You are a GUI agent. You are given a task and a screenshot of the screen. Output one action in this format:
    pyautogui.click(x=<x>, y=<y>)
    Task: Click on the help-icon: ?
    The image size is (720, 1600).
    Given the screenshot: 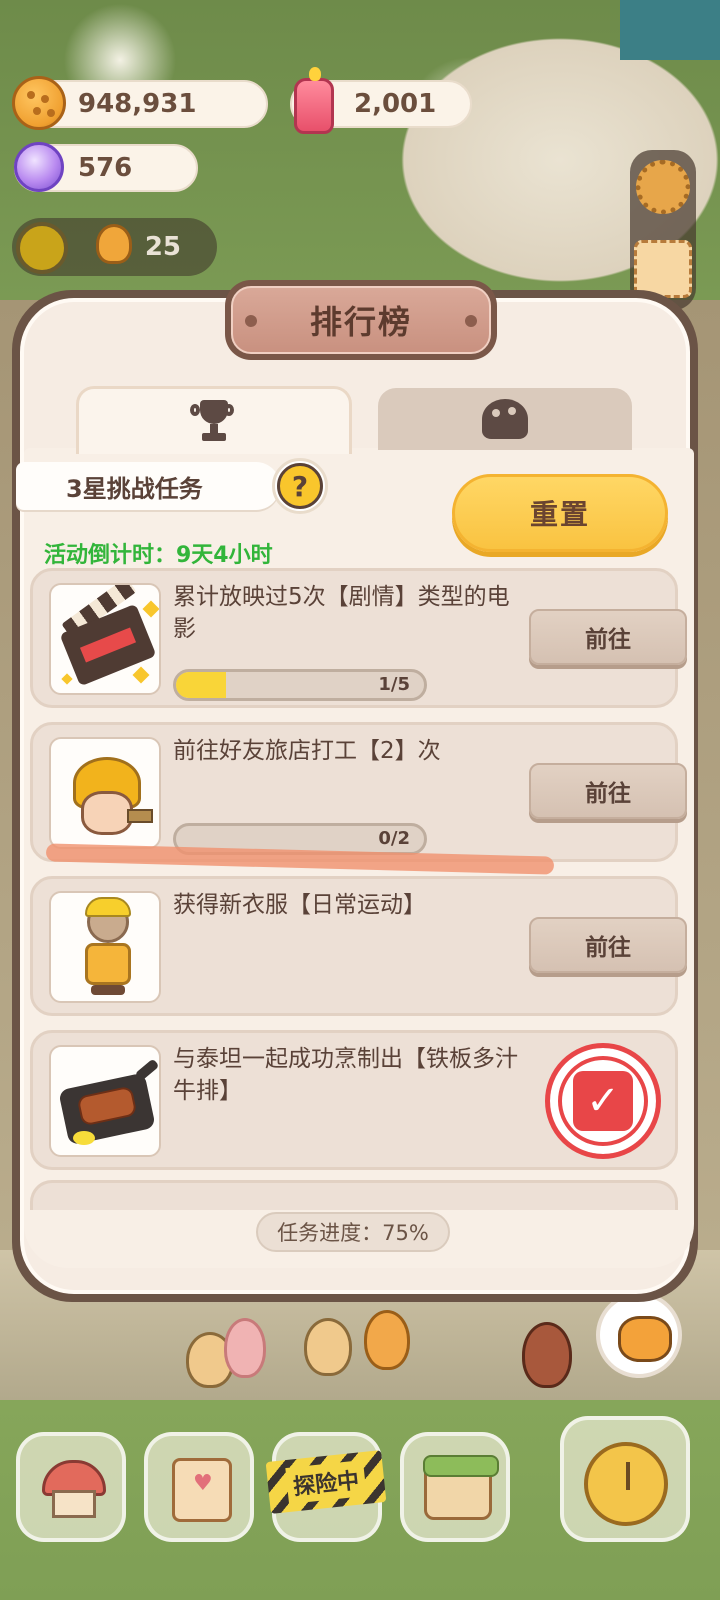 What is the action you would take?
    pyautogui.click(x=300, y=486)
    